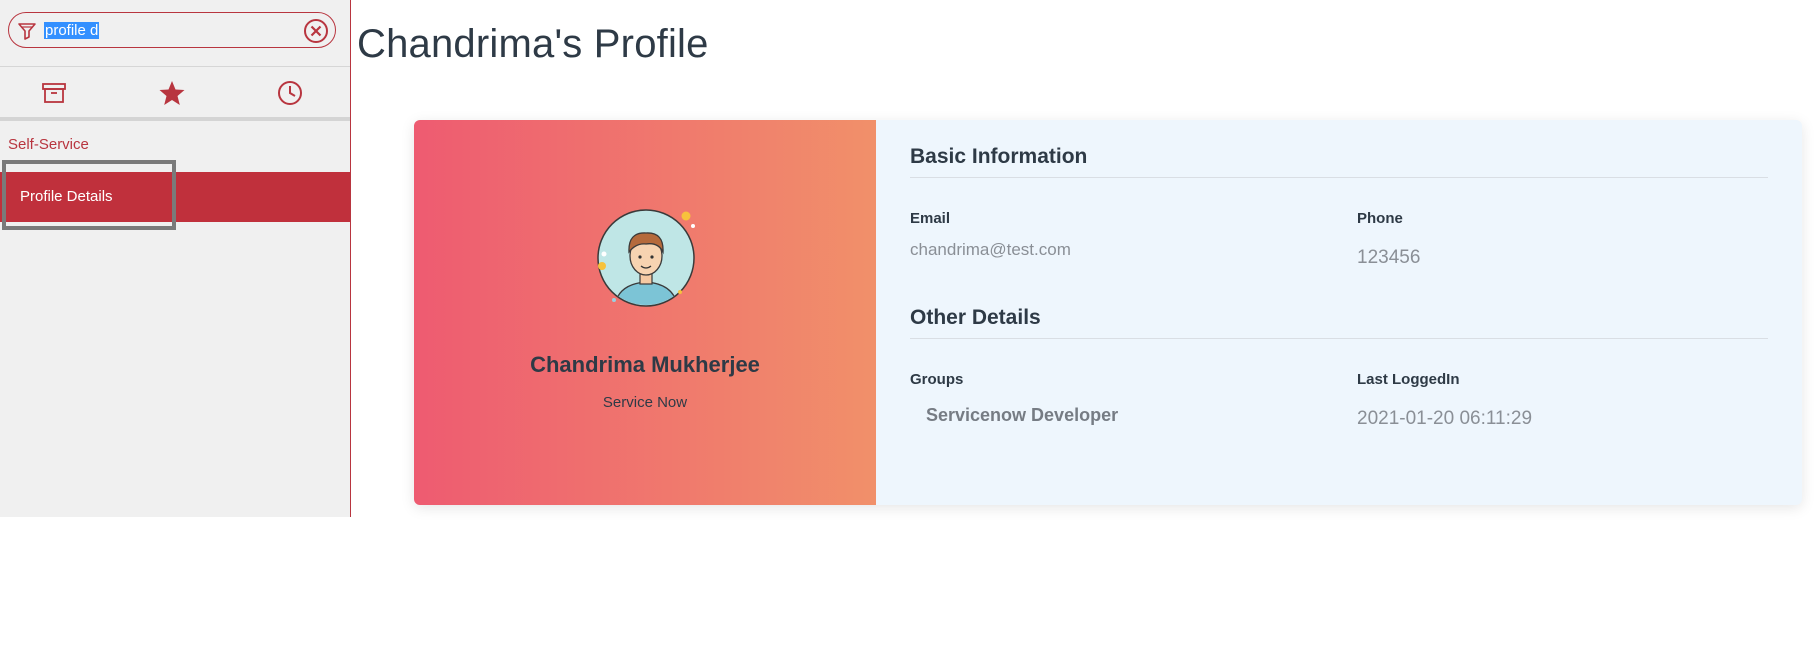 This screenshot has height=648, width=1816. Describe the element at coordinates (316, 31) in the screenshot. I see `close-circle-icon` at that location.